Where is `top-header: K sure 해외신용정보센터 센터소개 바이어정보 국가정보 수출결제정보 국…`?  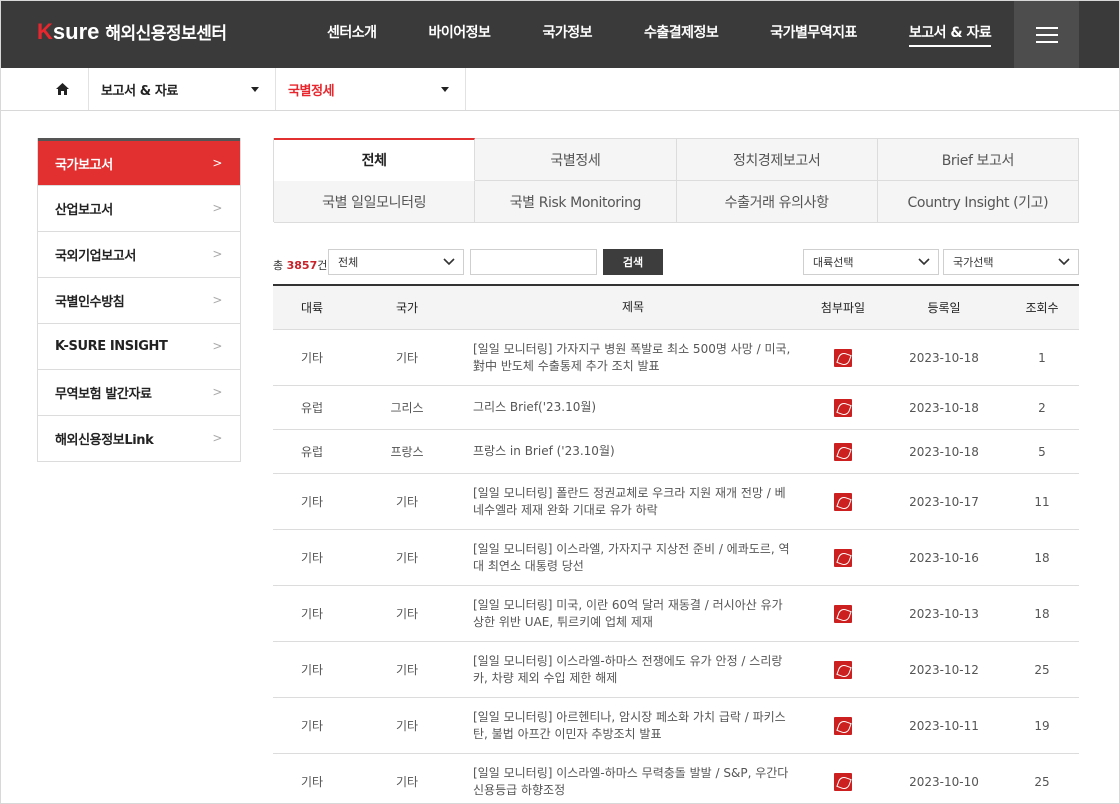
top-header: K sure 해외신용정보센터 센터소개 바이어정보 국가정보 수출결제정보 국… is located at coordinates (560, 34).